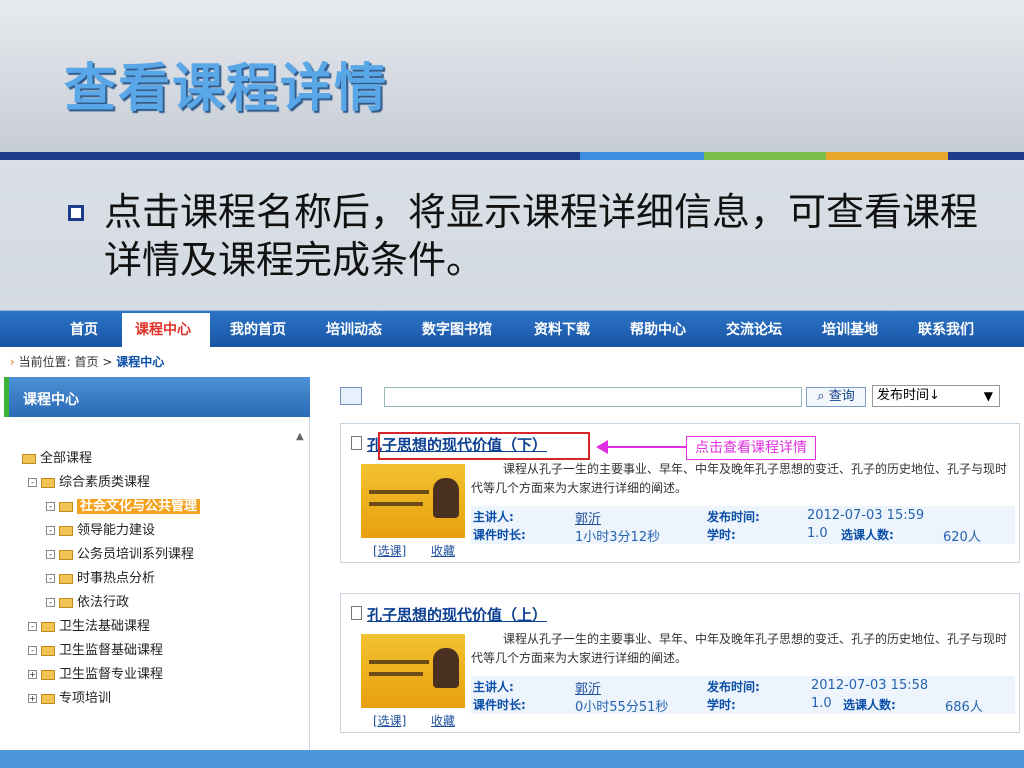 Image resolution: width=1024 pixels, height=768 pixels. Describe the element at coordinates (84, 329) in the screenshot. I see `nav-item-home: 首页` at that location.